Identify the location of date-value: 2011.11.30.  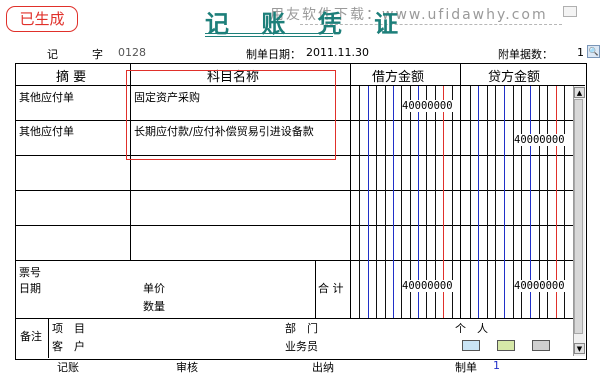
(337, 52).